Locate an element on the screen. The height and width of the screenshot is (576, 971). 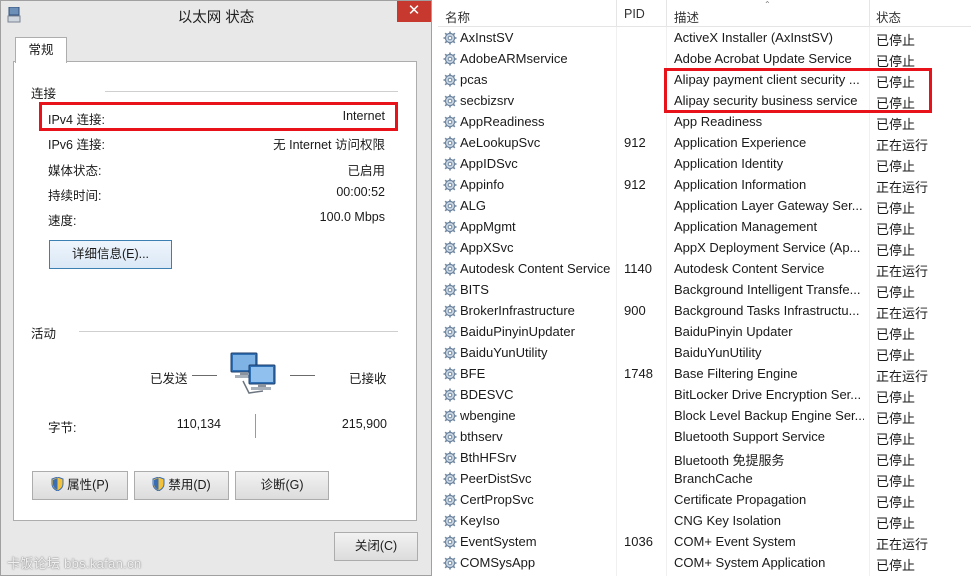
diagnose-button: 诊断(G) is located at coordinates (282, 485).